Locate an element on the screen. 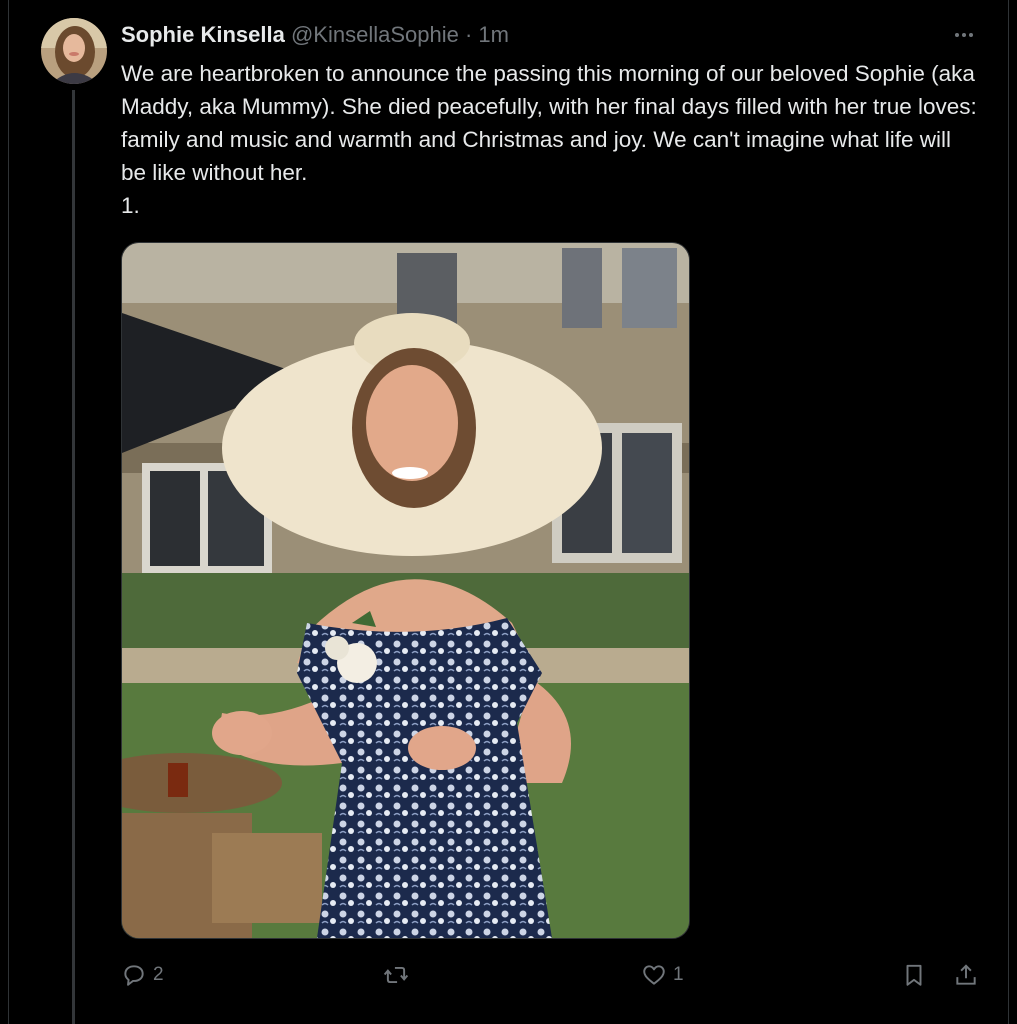 The height and width of the screenshot is (1024, 1017). reply-button: 2 is located at coordinates (142, 975).